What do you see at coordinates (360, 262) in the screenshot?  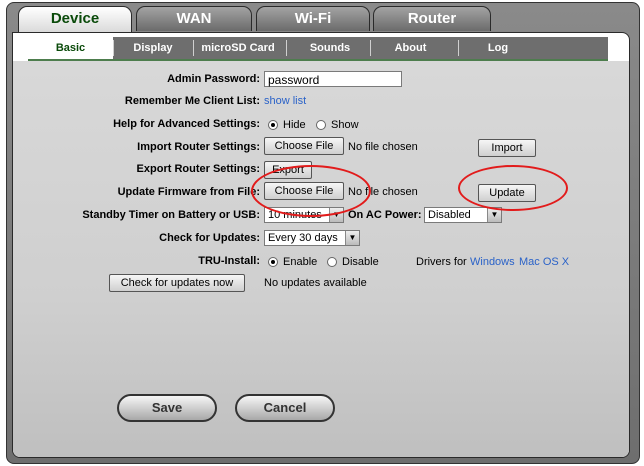 I see `tru-disable-label: Disable` at bounding box center [360, 262].